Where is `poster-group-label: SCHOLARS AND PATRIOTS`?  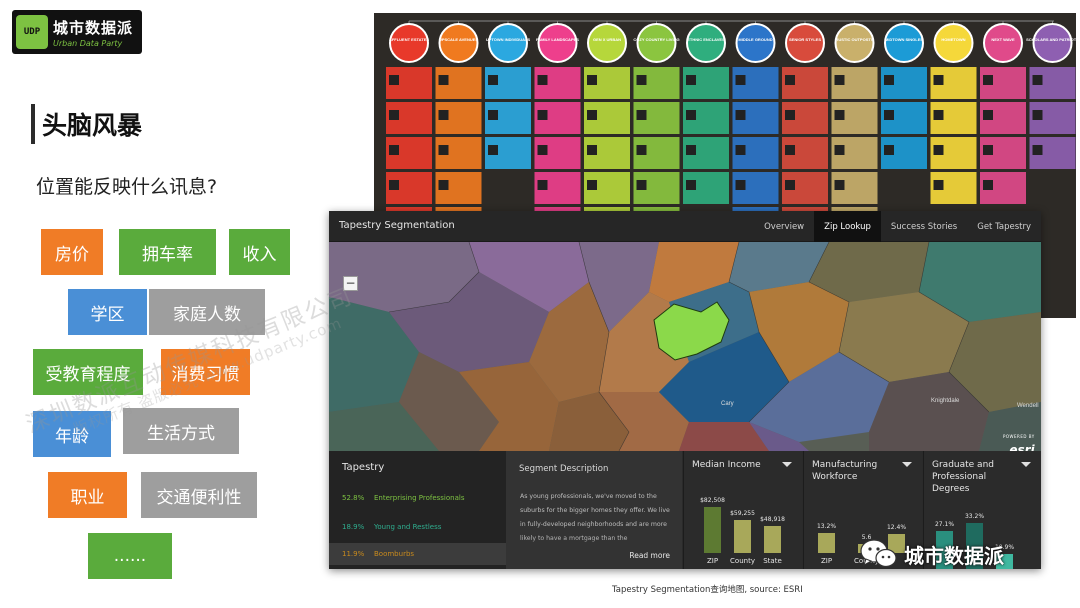 poster-group-label: SCHOLARS AND PATRIOTS is located at coordinates (1051, 39).